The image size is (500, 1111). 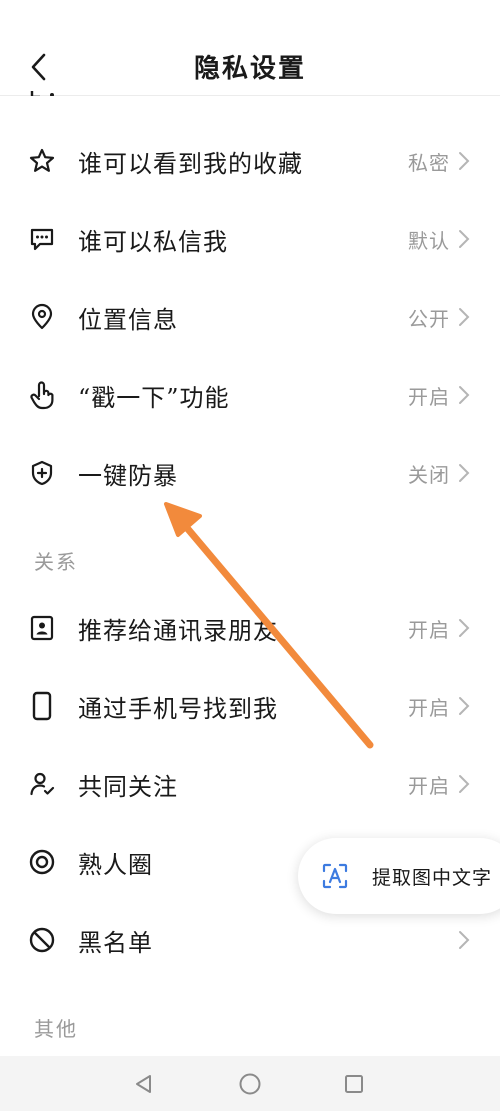 I want to click on setting-value: 关闭, so click(x=429, y=474).